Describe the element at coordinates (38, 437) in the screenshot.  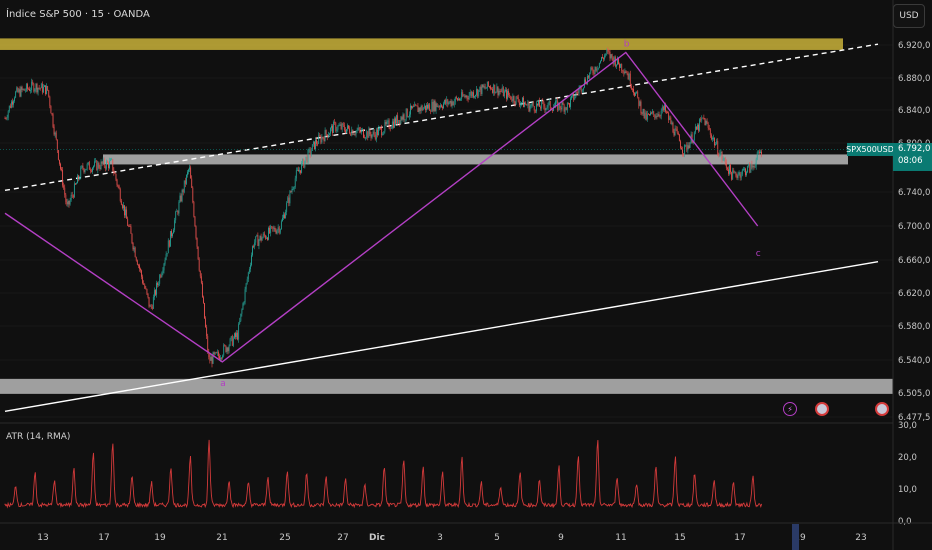
I see `atr-legend: ATR (14, RMA)` at that location.